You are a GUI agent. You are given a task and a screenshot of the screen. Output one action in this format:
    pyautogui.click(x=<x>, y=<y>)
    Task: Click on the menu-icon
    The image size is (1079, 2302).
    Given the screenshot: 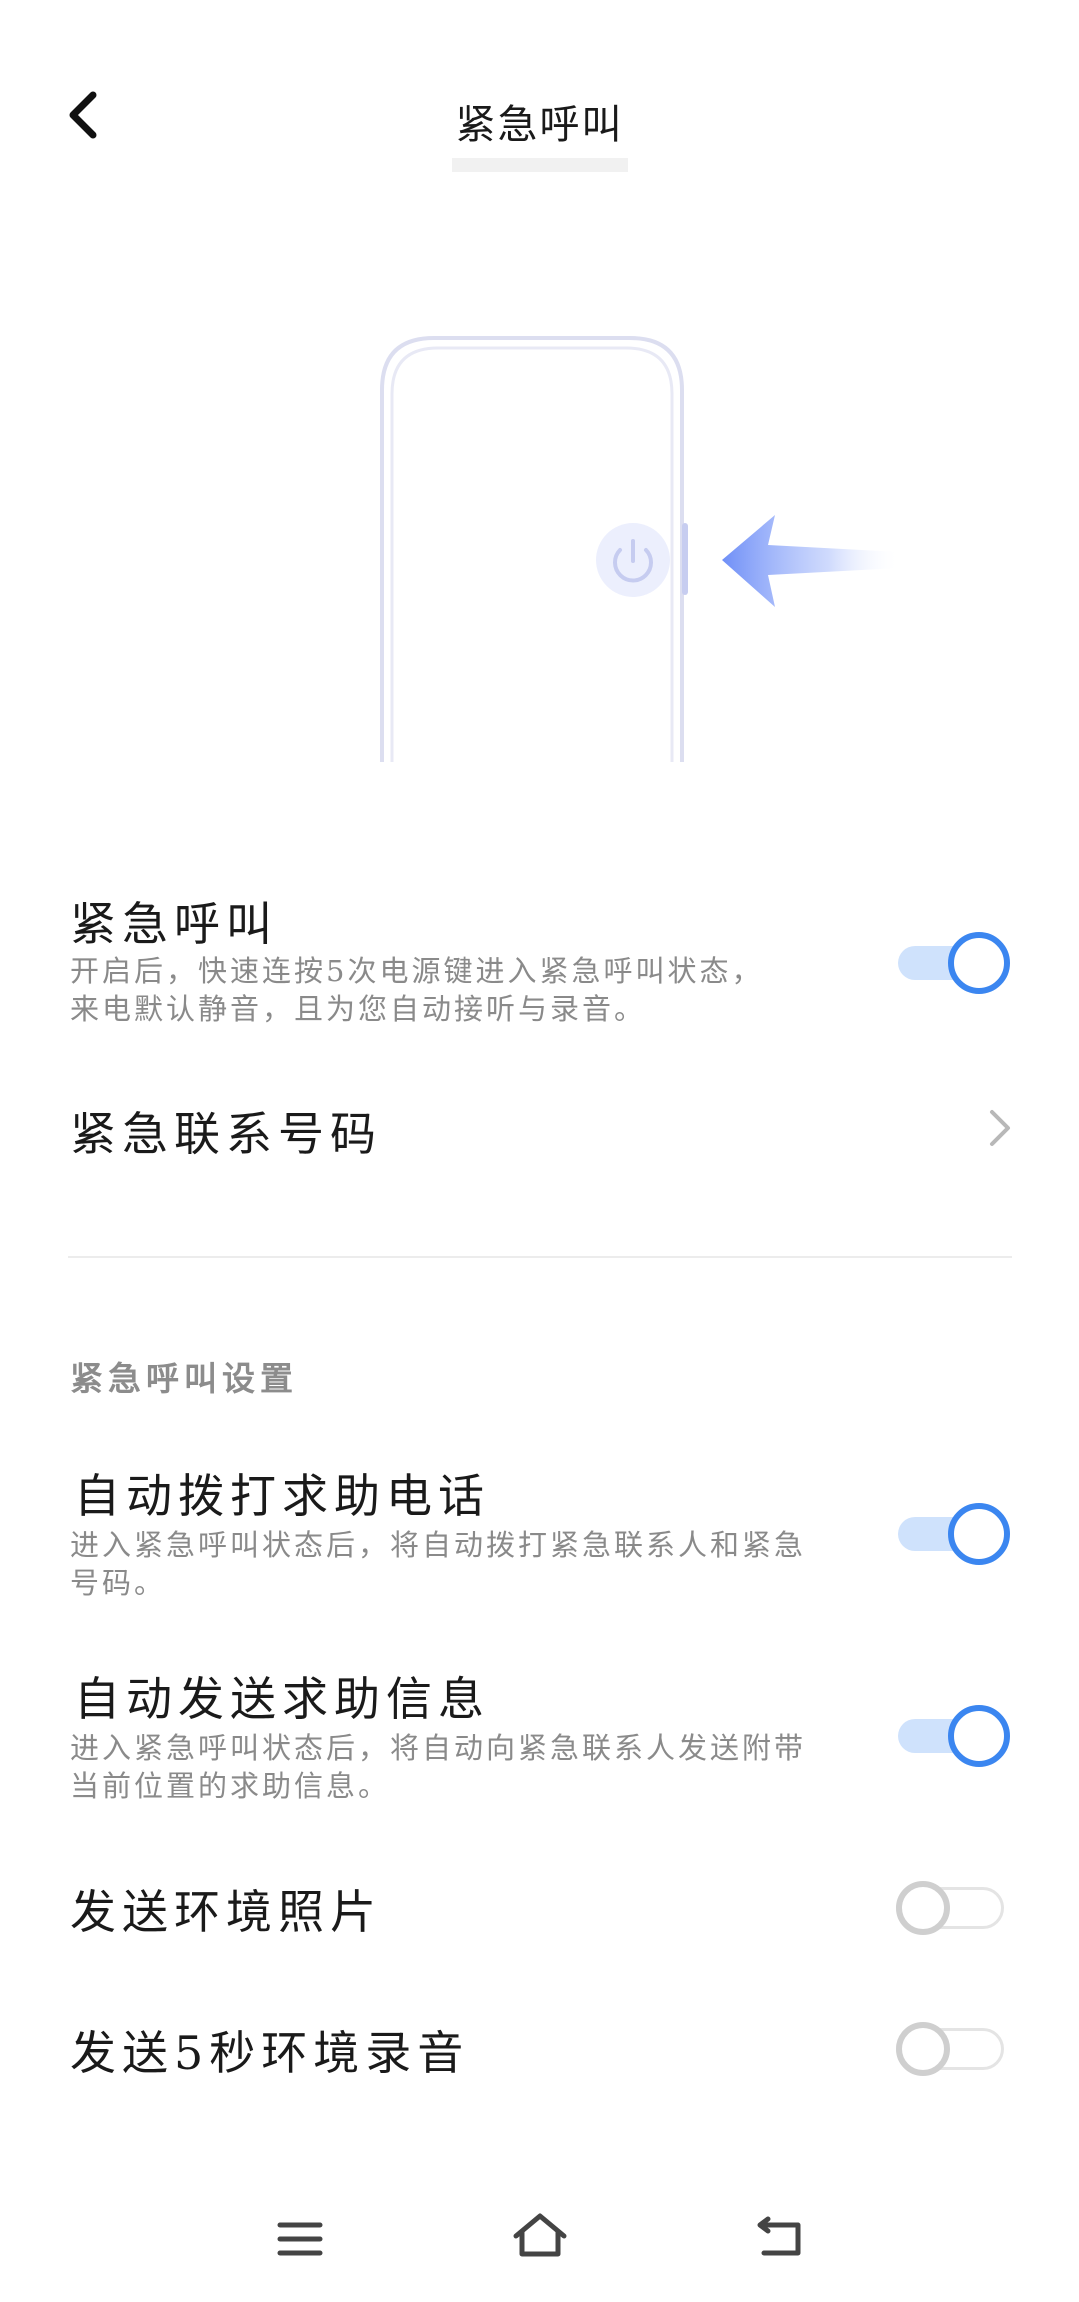 What is the action you would take?
    pyautogui.click(x=300, y=2239)
    